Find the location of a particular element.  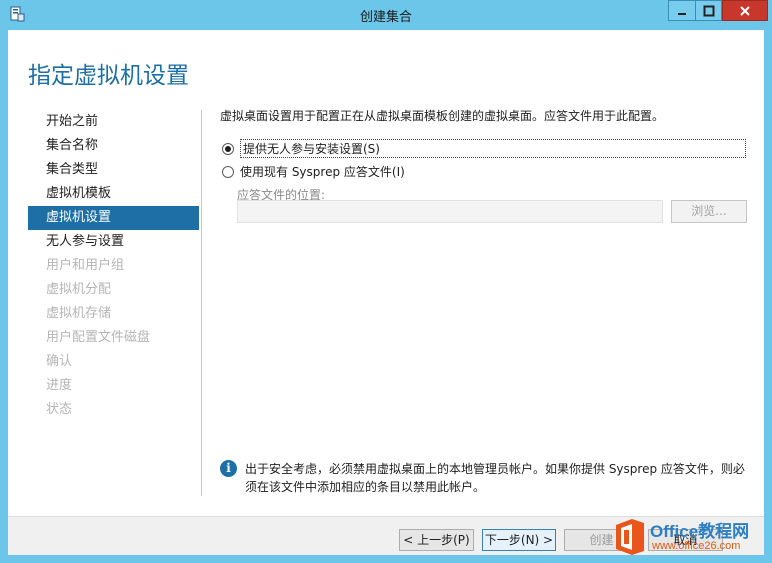

next-button: 下一步(N) > is located at coordinates (519, 540).